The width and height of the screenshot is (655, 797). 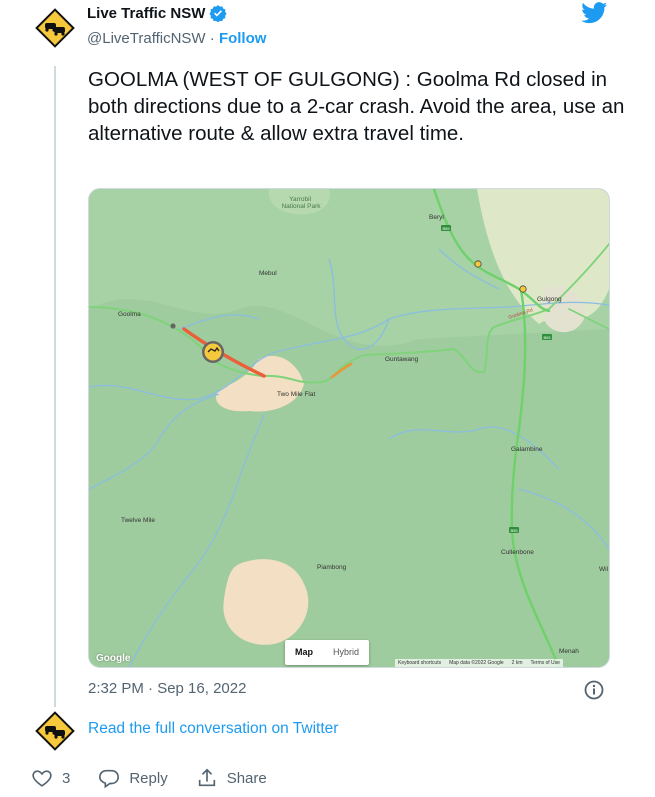 I want to click on label-goolma: Goolma, so click(x=129, y=314).